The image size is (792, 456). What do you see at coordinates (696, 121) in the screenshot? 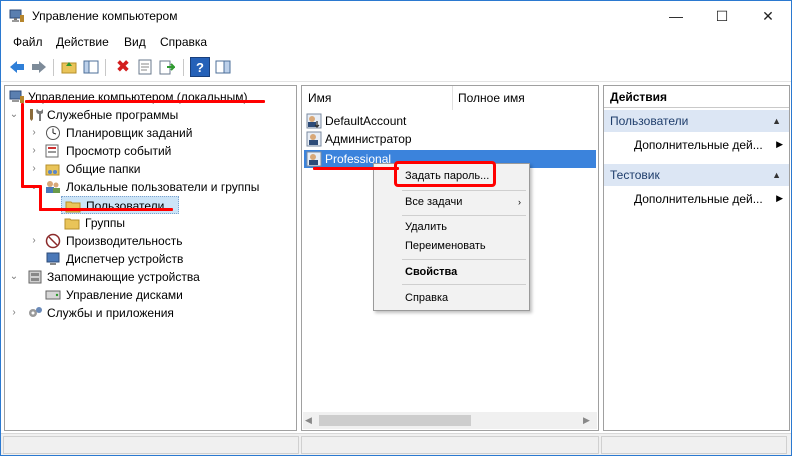
I see `actions-group-users: Пользователи ▲` at bounding box center [696, 121].